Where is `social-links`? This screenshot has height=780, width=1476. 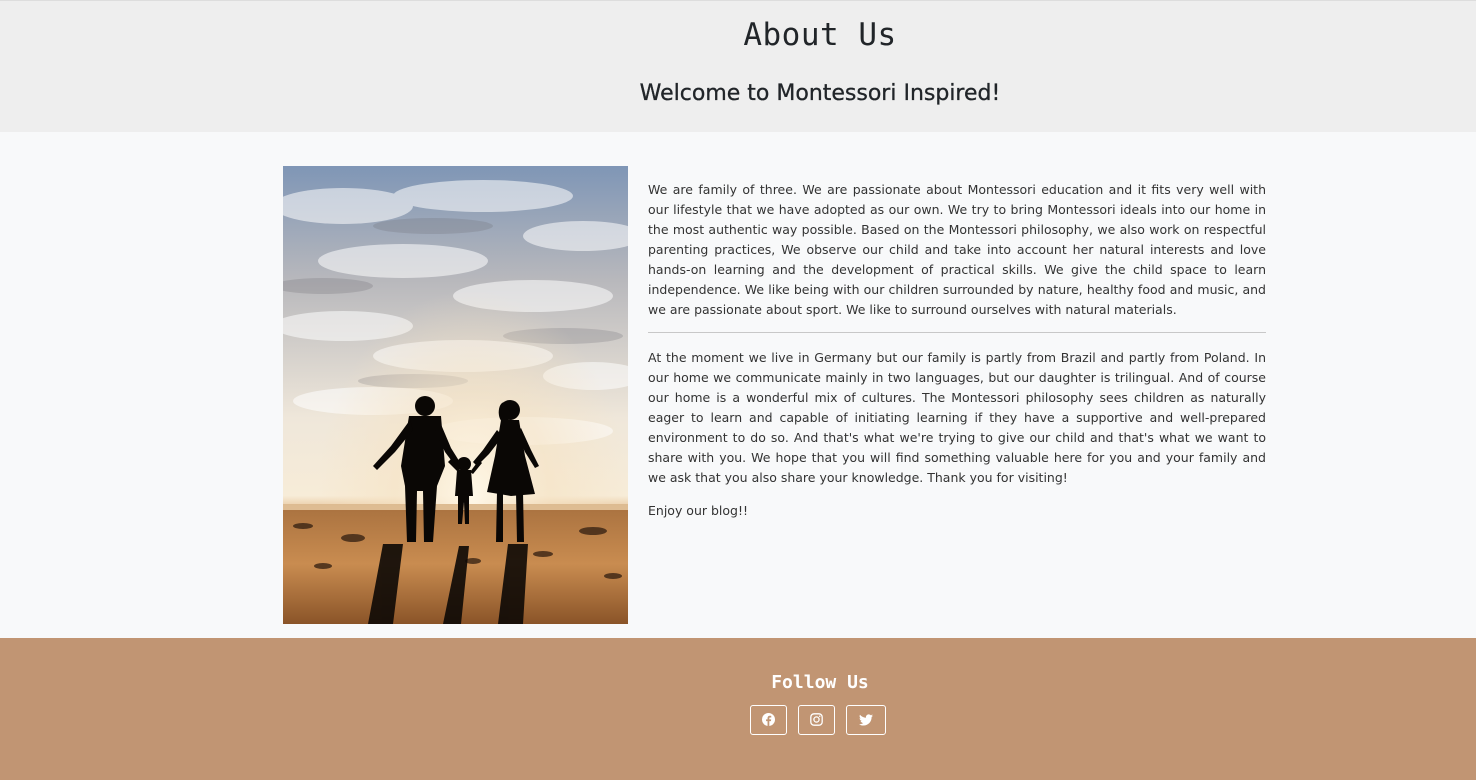 social-links is located at coordinates (818, 720).